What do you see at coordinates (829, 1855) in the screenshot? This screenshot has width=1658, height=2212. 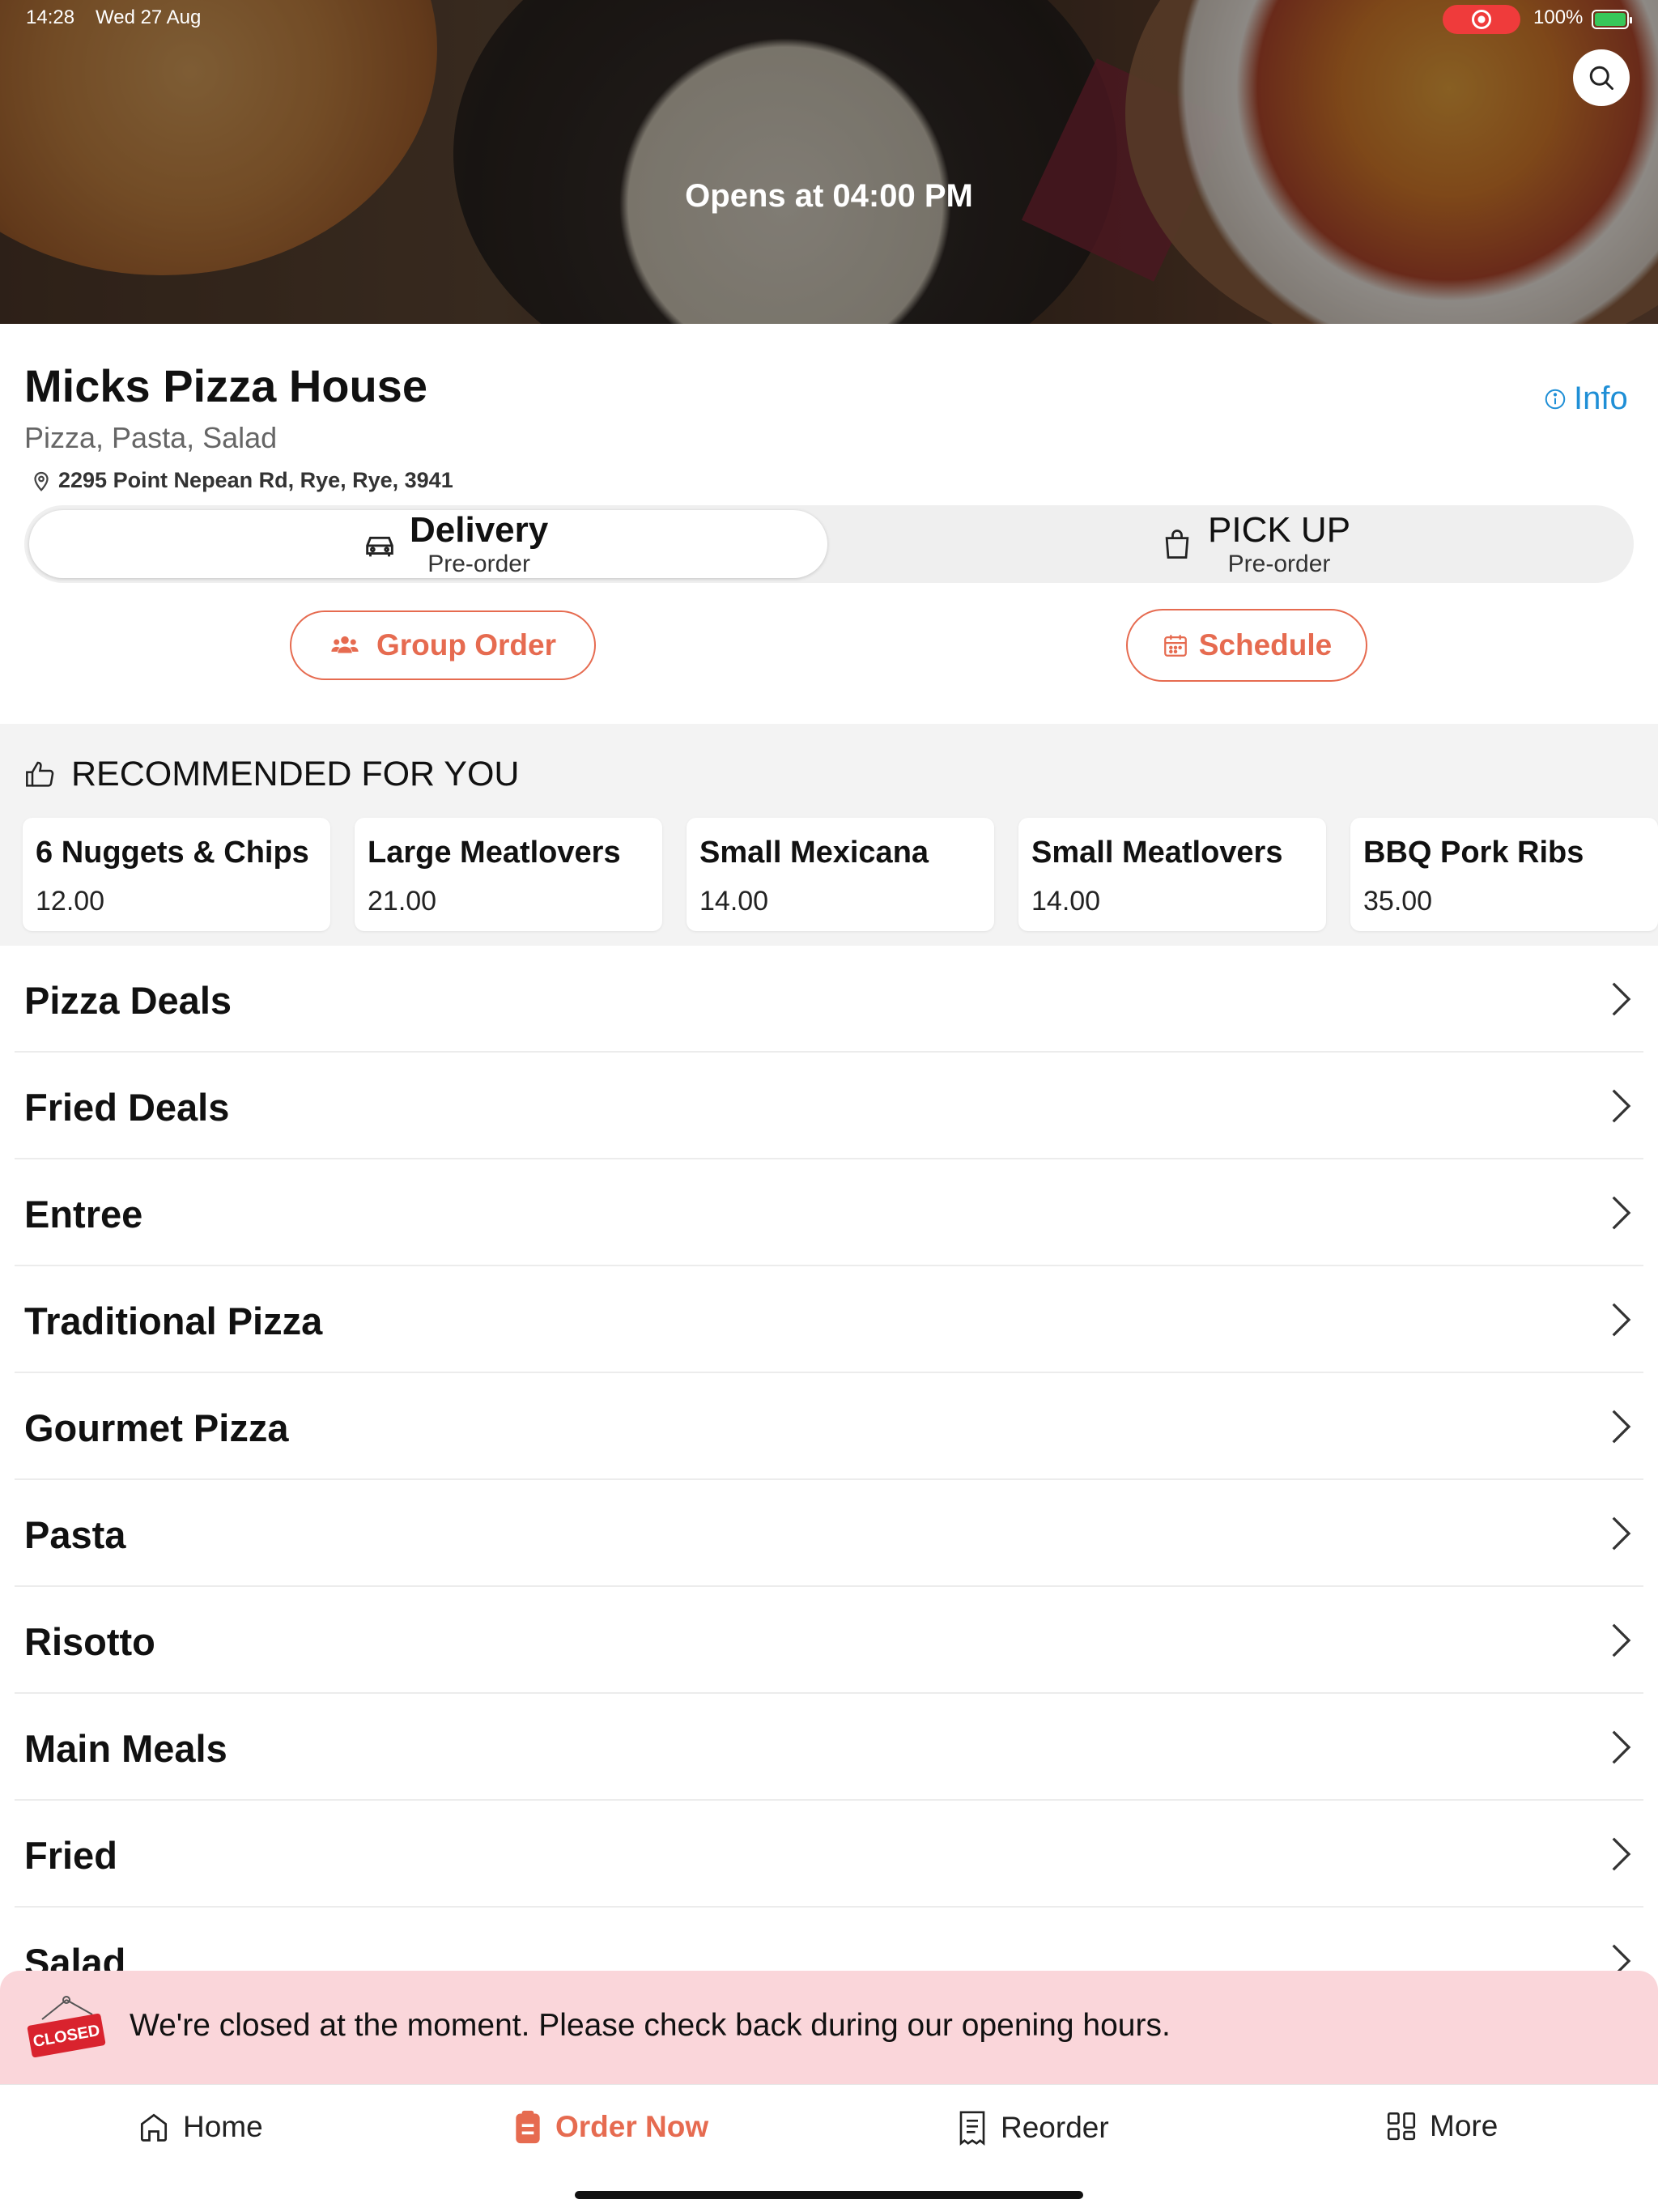 I see `category-row: Fried` at bounding box center [829, 1855].